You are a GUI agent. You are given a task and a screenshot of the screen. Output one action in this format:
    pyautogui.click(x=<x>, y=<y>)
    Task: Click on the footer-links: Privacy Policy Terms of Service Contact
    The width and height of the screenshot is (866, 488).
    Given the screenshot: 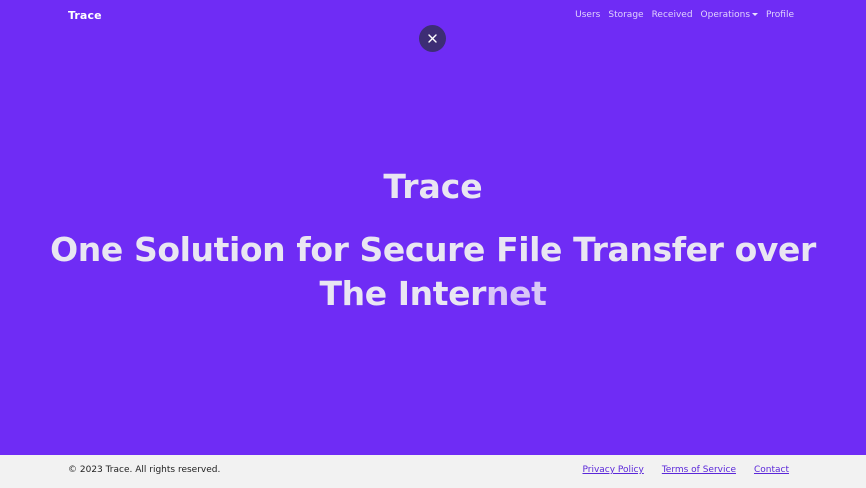 What is the action you would take?
    pyautogui.click(x=685, y=470)
    